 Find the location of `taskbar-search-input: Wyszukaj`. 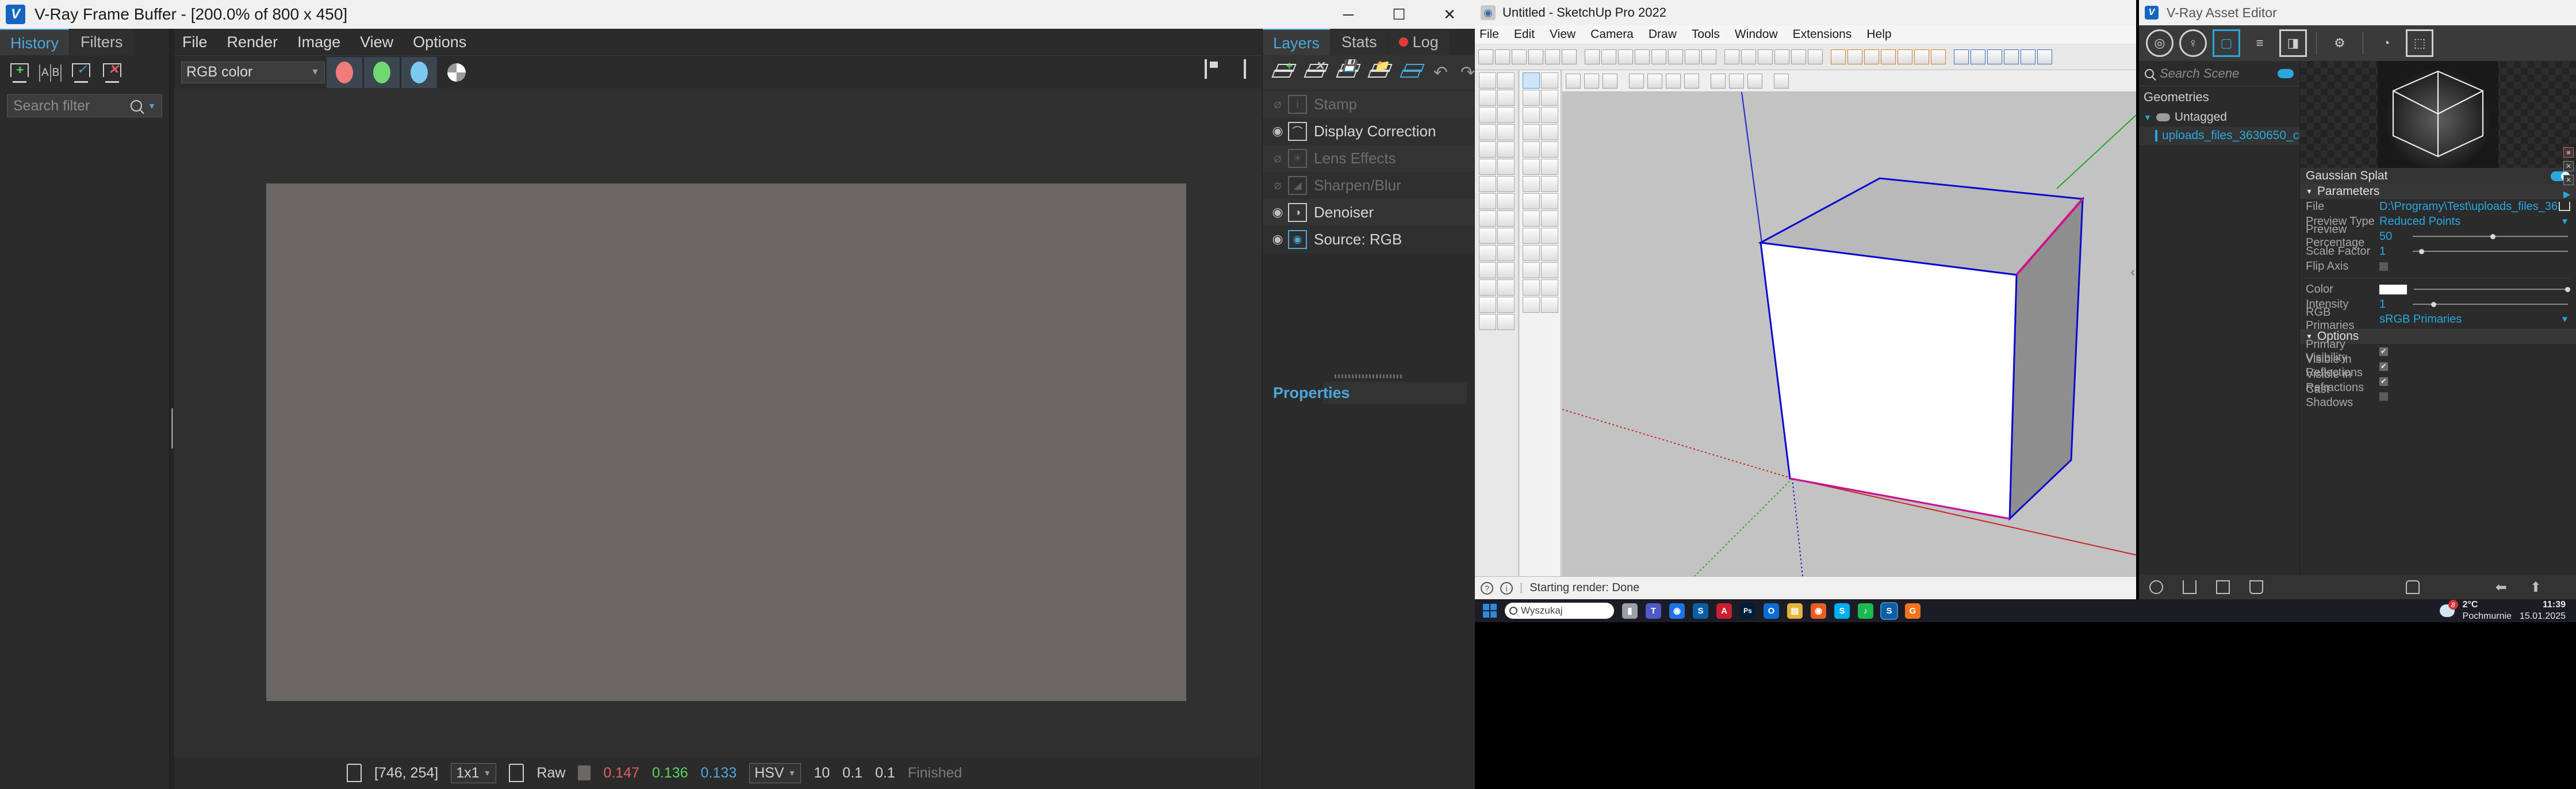

taskbar-search-input: Wyszukaj is located at coordinates (1559, 611).